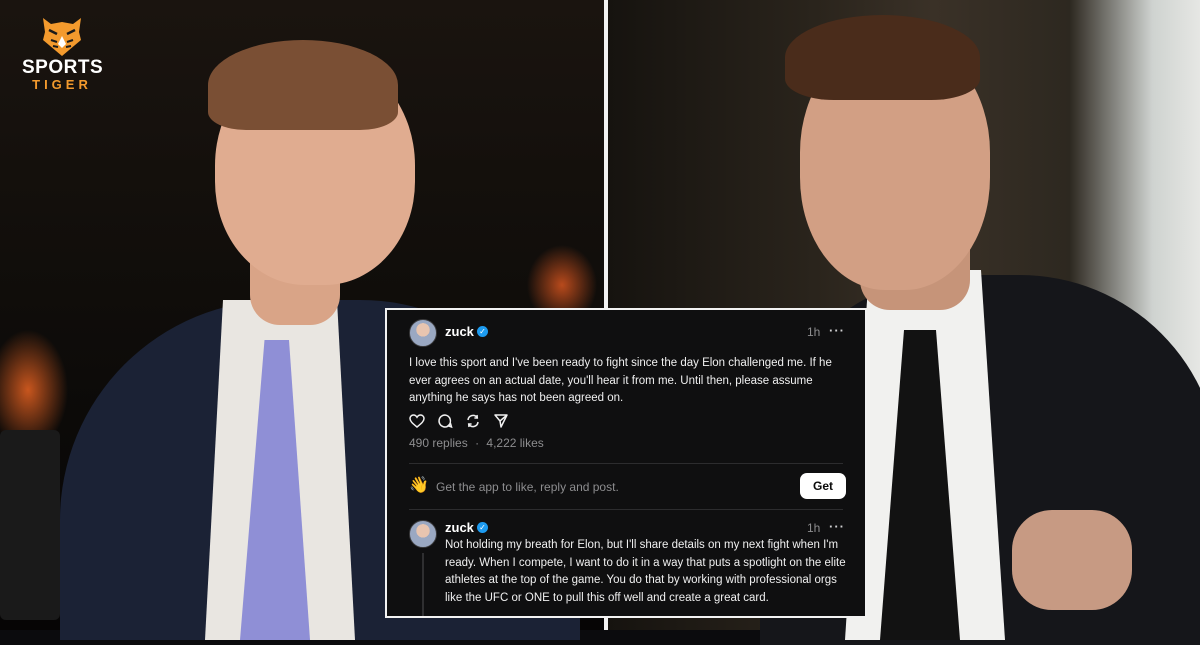 This screenshot has width=1200, height=645. What do you see at coordinates (501, 421) in the screenshot?
I see `share-icon` at bounding box center [501, 421].